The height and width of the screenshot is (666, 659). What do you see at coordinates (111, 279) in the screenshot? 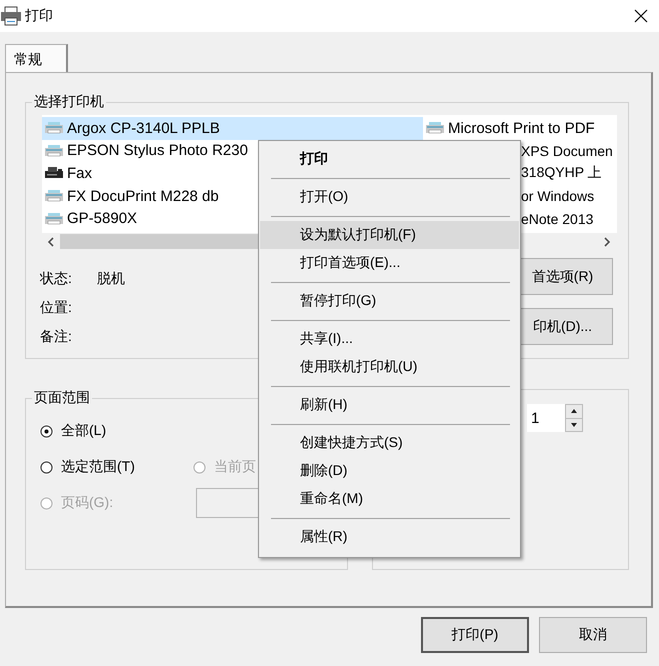
I see `field-value: 脱机` at bounding box center [111, 279].